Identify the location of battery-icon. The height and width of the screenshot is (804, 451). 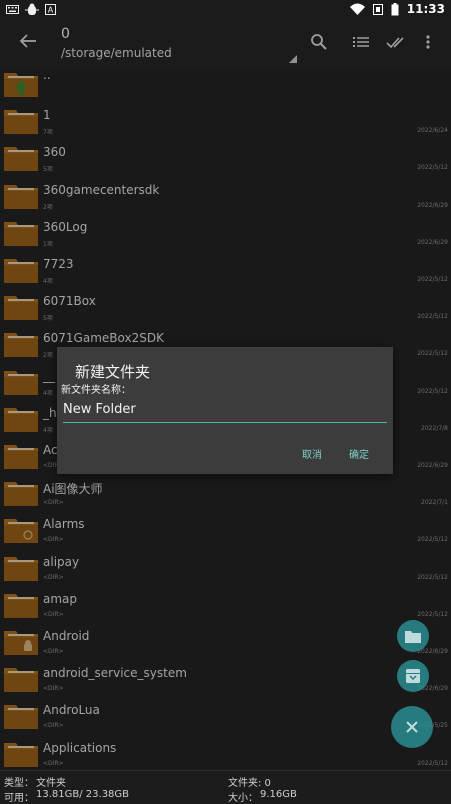
(395, 8).